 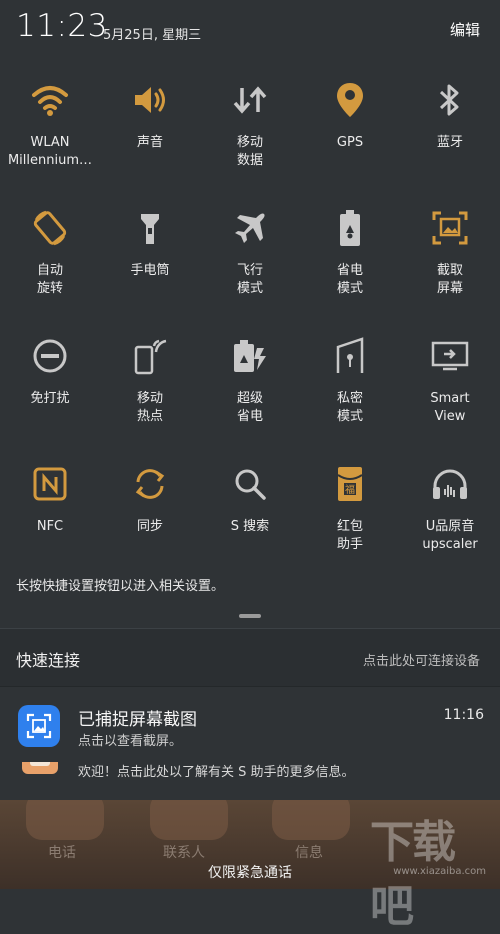 I want to click on tile-label: 声音, so click(x=149, y=142).